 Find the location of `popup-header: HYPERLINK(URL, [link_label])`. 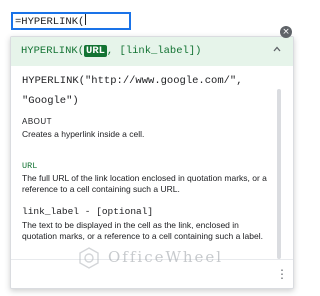

popup-header: HYPERLINK(URL, [link_label]) is located at coordinates (152, 51).